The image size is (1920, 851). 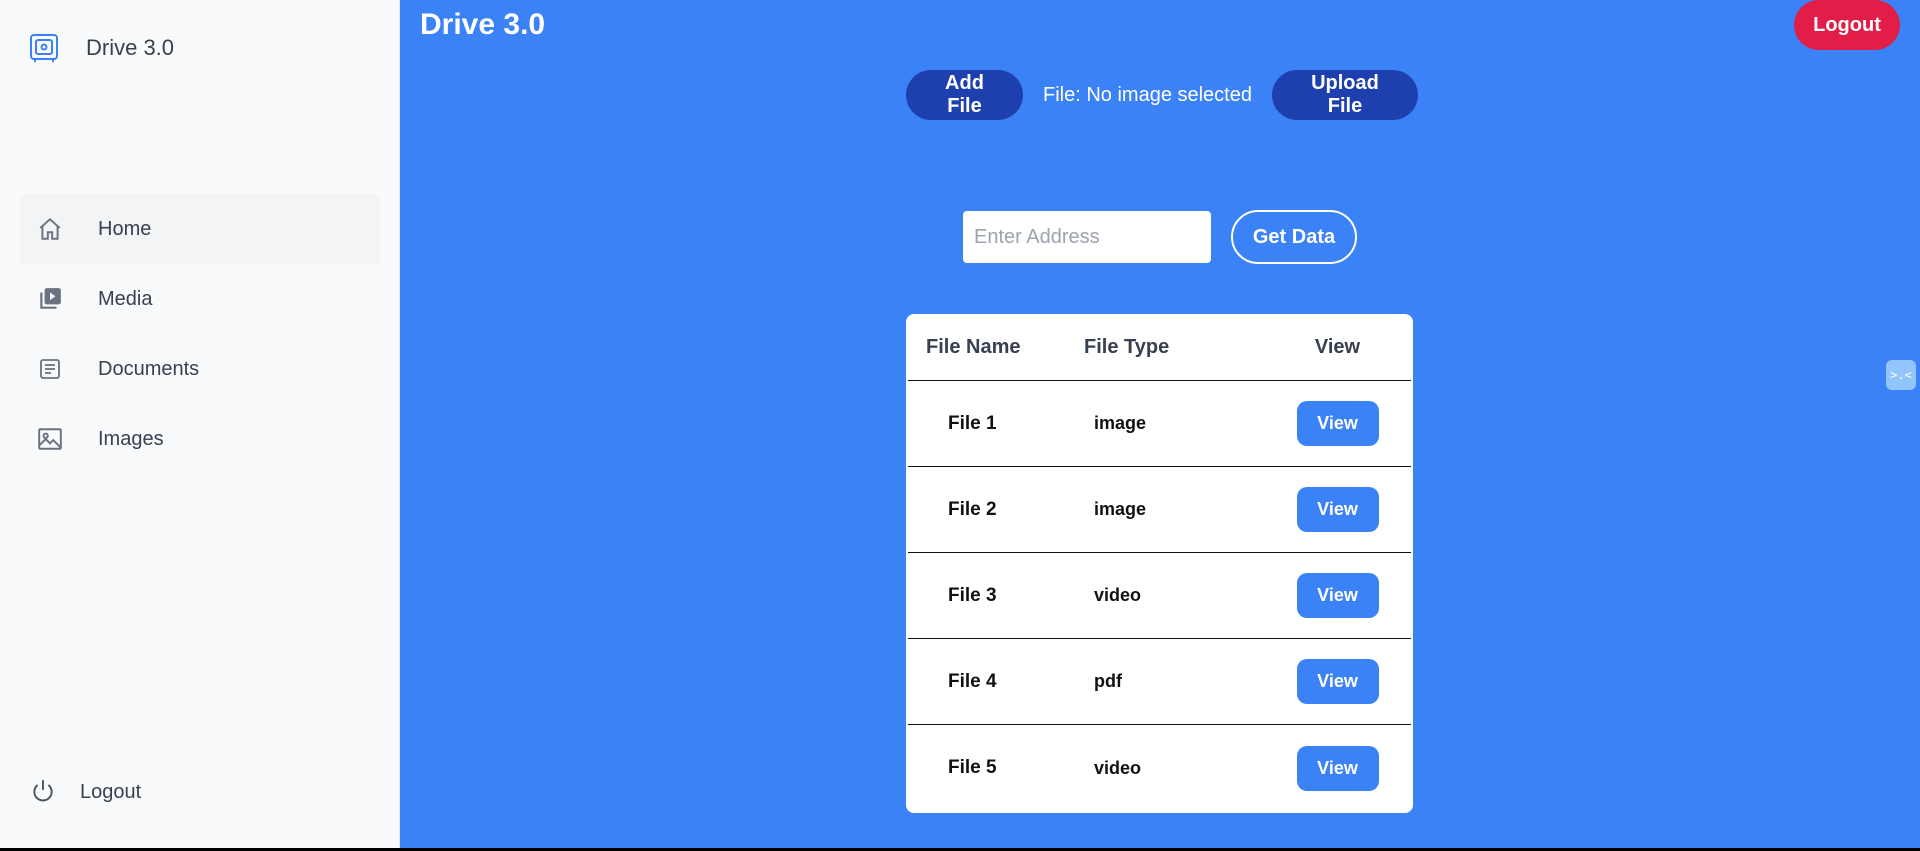 I want to click on extension-widget-icon: >.<, so click(x=1901, y=375).